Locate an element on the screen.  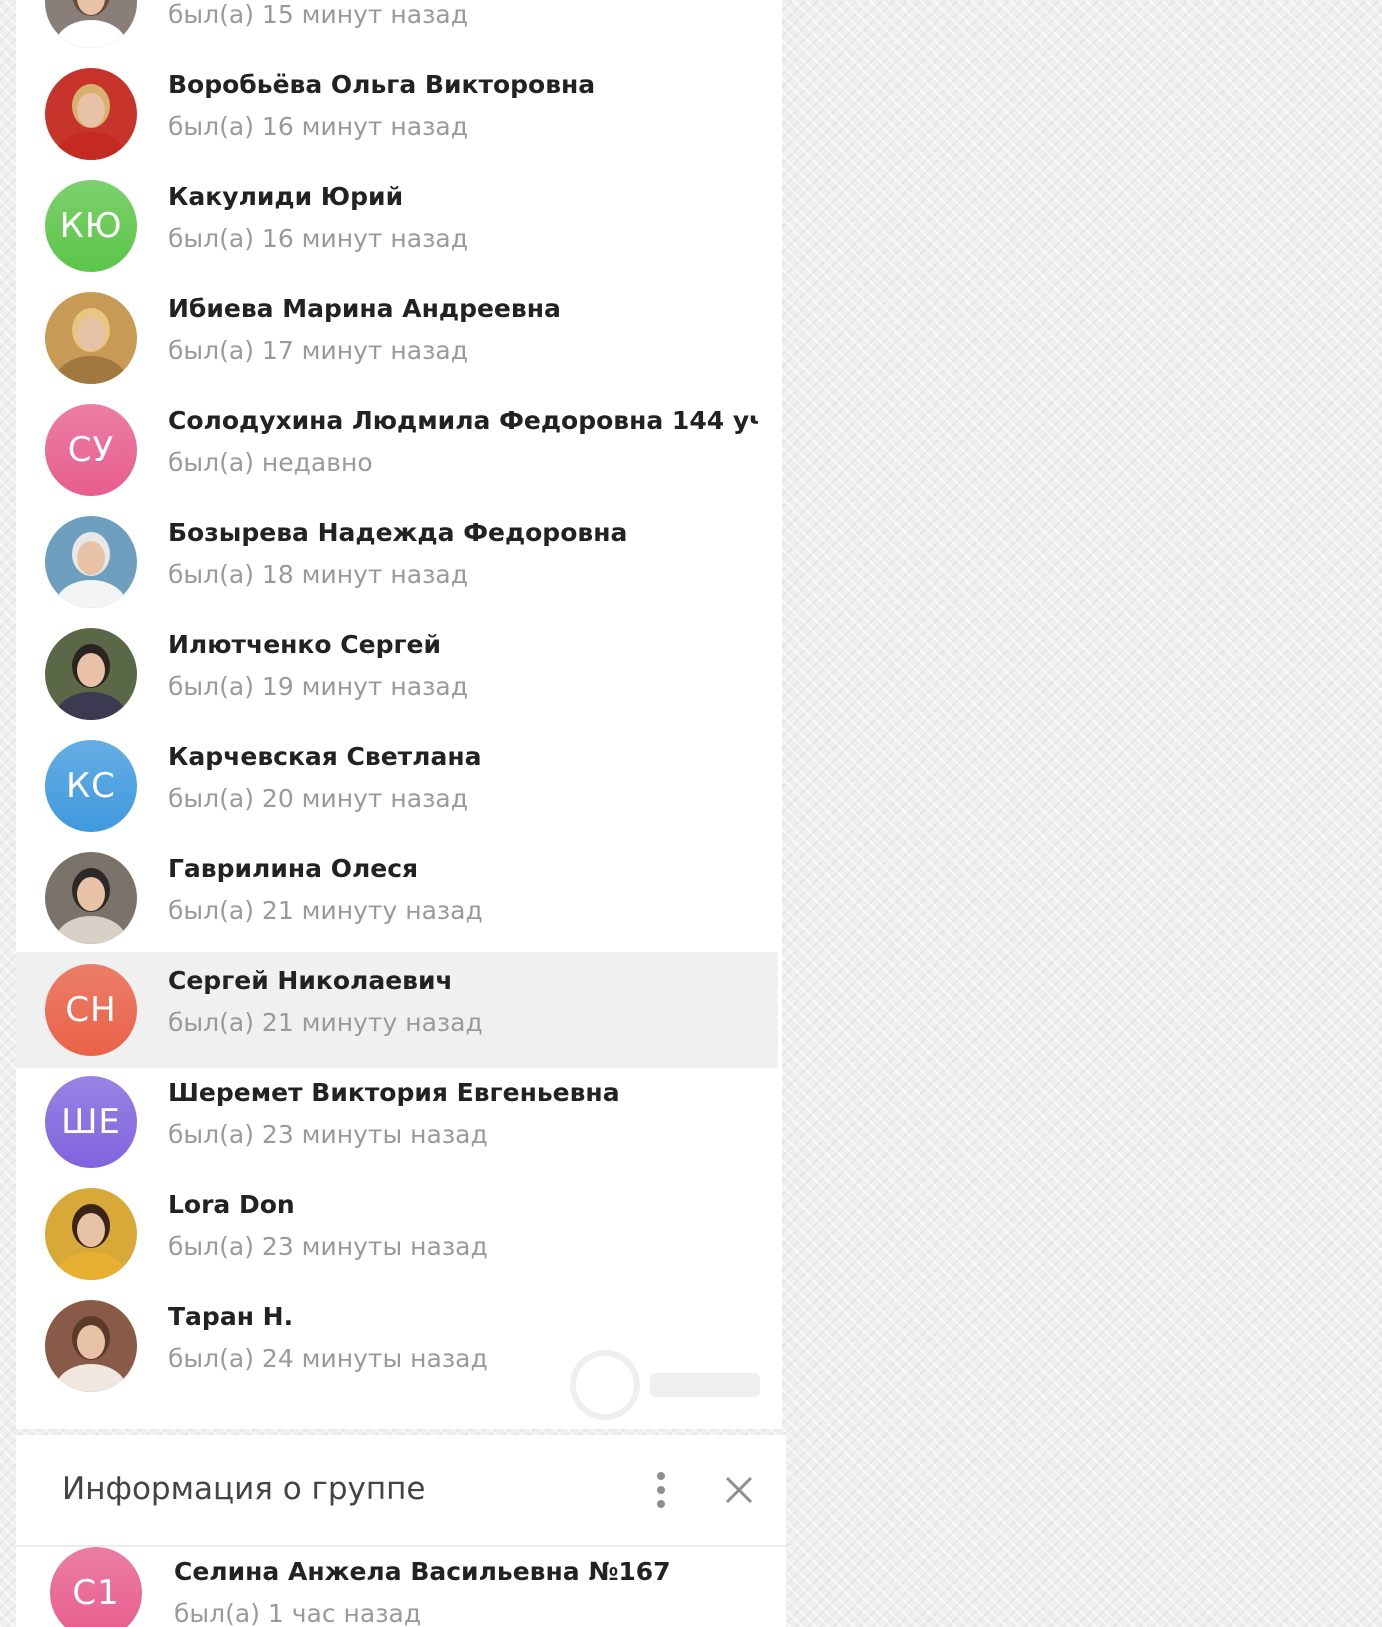
member-row: Гаврилина Олеся был(а) 21 минуту назад is located at coordinates (397, 898).